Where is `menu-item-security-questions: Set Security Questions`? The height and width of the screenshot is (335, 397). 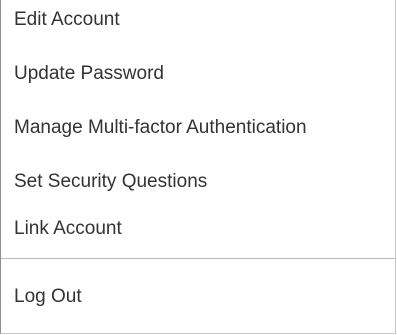 menu-item-security-questions: Set Security Questions is located at coordinates (110, 182).